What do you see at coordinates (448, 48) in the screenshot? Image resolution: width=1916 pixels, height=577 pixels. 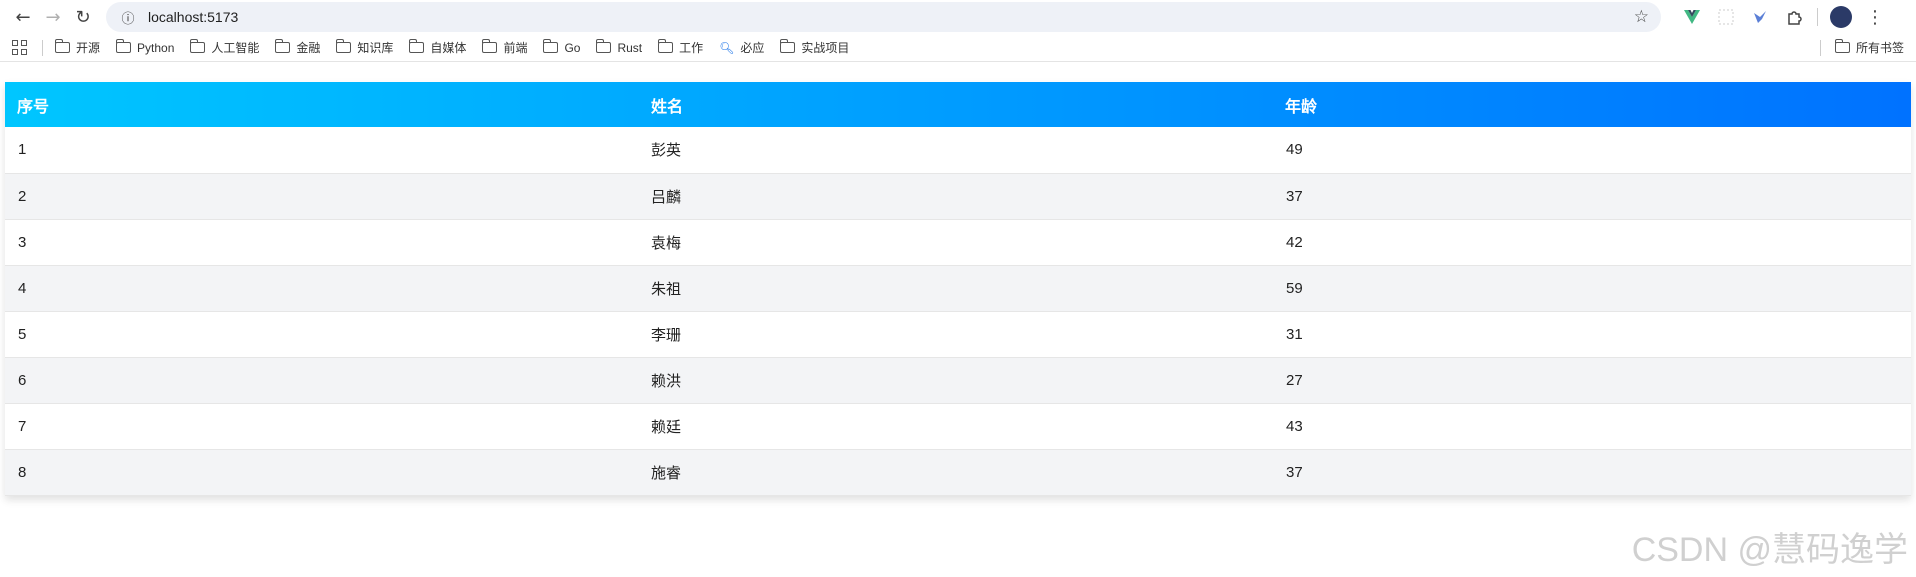 I see `bookmark-label: 自媒体` at bounding box center [448, 48].